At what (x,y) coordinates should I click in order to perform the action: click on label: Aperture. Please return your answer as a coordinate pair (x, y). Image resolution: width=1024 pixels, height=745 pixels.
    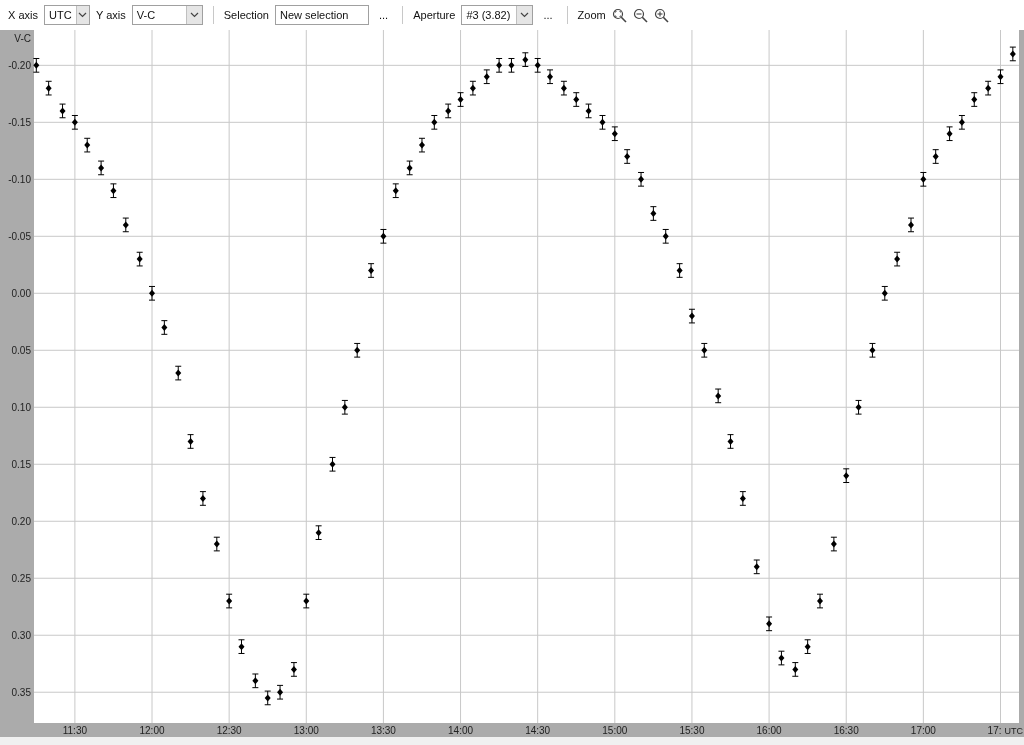
    Looking at the image, I should click on (434, 15).